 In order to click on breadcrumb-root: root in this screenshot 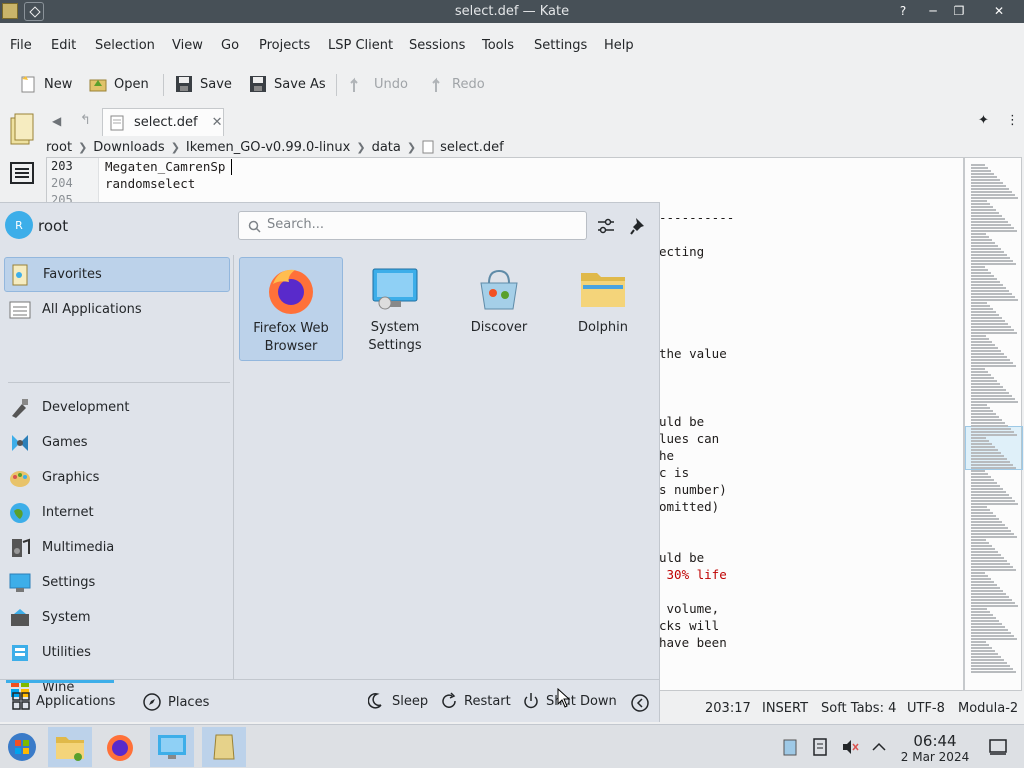, I will do `click(59, 147)`.